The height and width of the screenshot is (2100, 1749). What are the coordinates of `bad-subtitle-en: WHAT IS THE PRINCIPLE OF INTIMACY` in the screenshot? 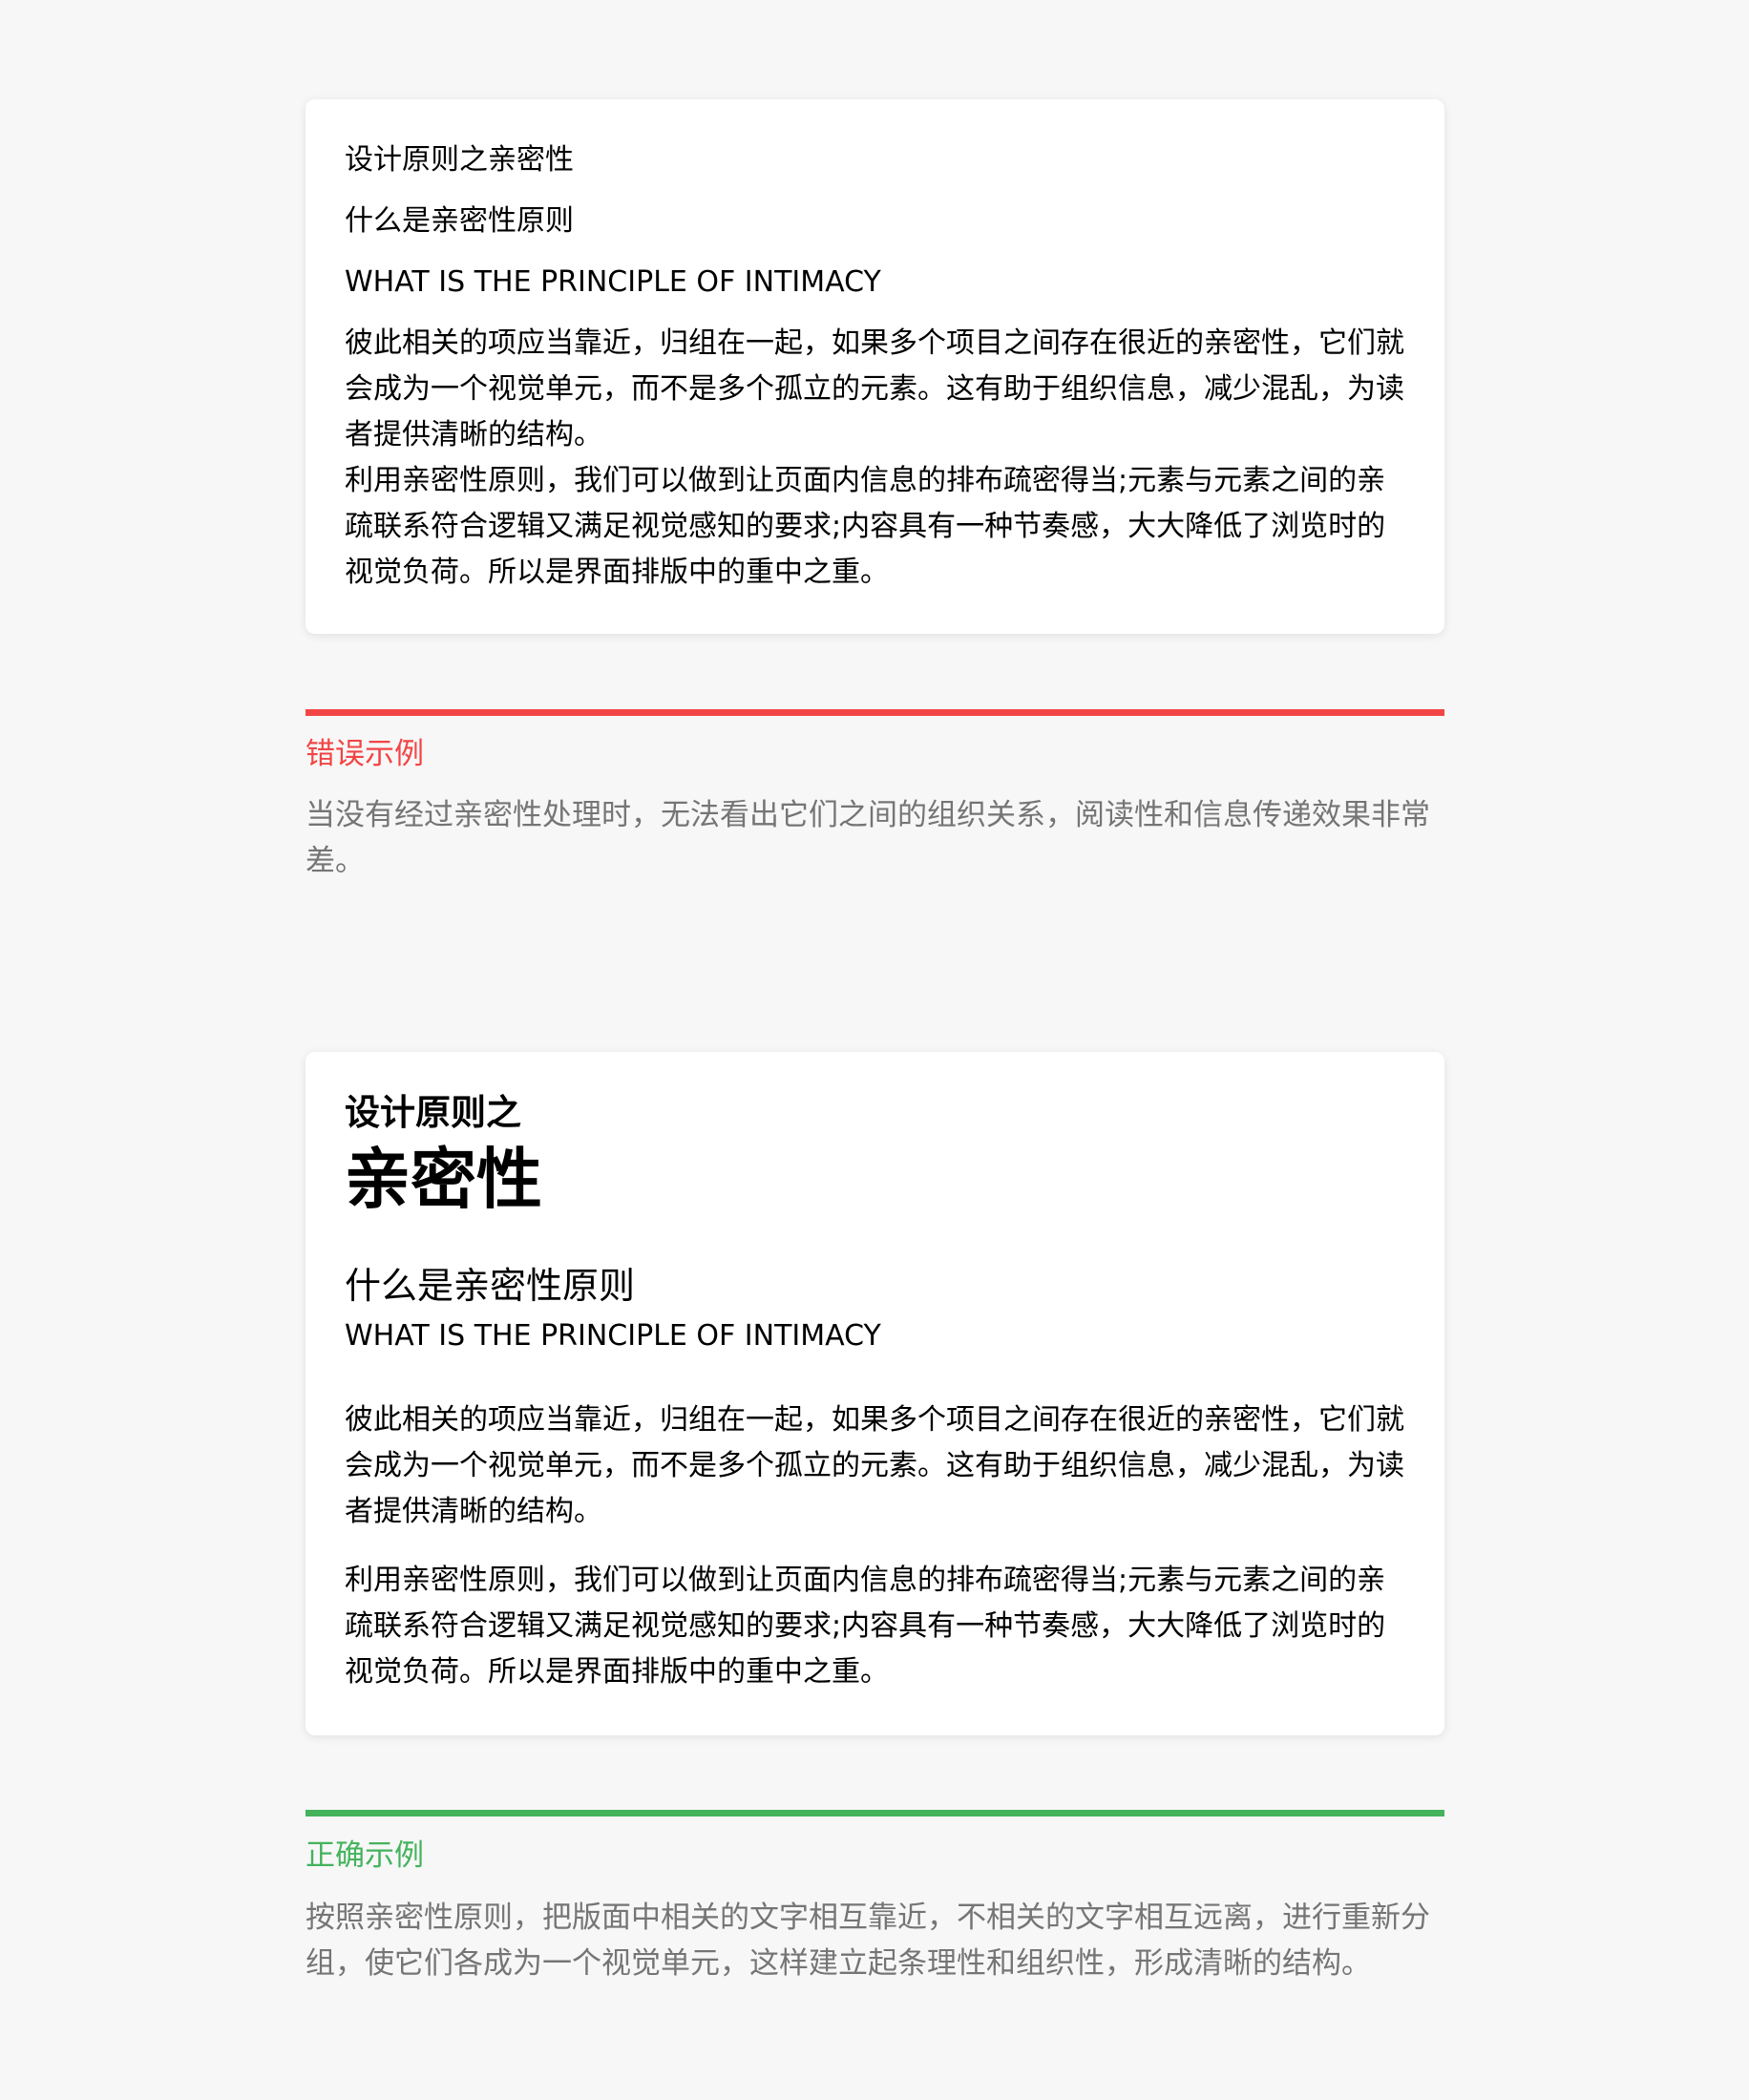 It's located at (613, 282).